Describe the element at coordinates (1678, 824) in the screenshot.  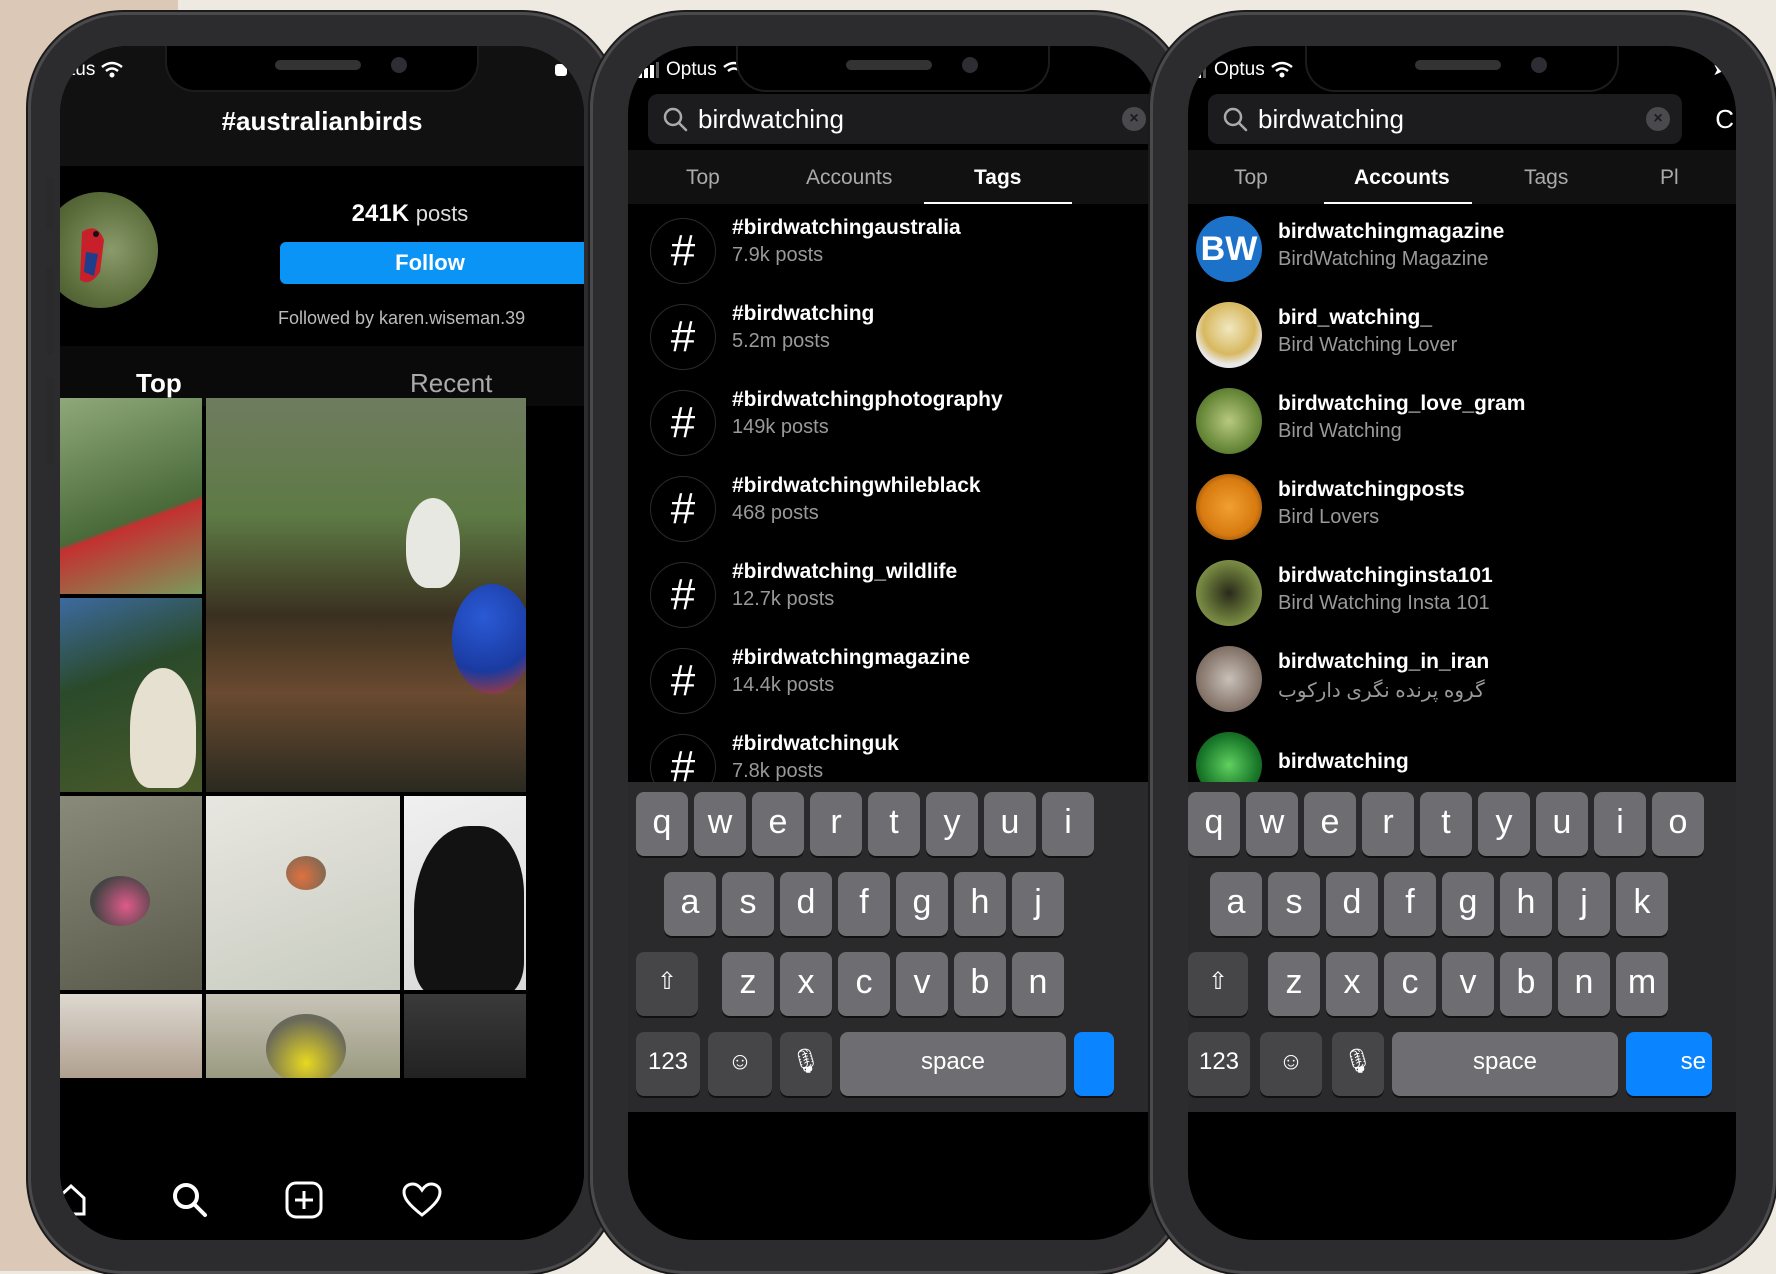
I see `key-o: o` at that location.